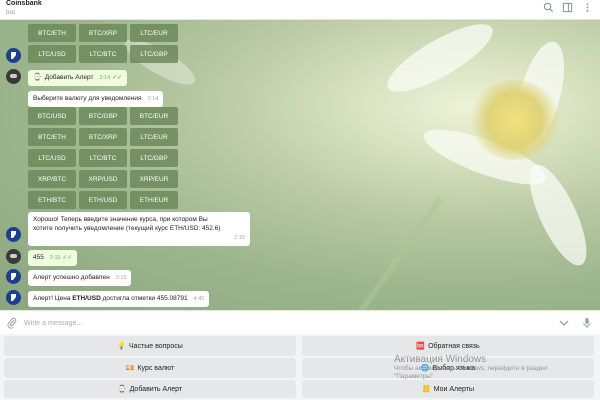 This screenshot has width=600, height=400. I want to click on inline-button: BTC/GBP, so click(103, 116).